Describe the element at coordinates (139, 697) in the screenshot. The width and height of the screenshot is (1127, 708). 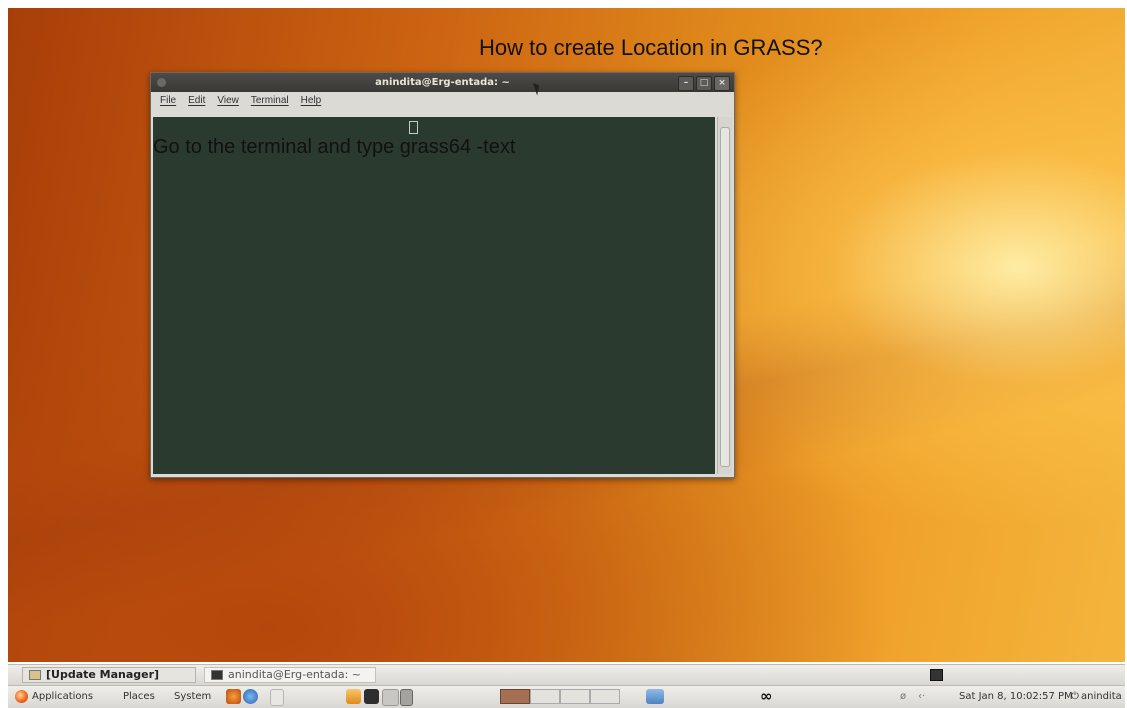
I see `menu-places: Places` at that location.